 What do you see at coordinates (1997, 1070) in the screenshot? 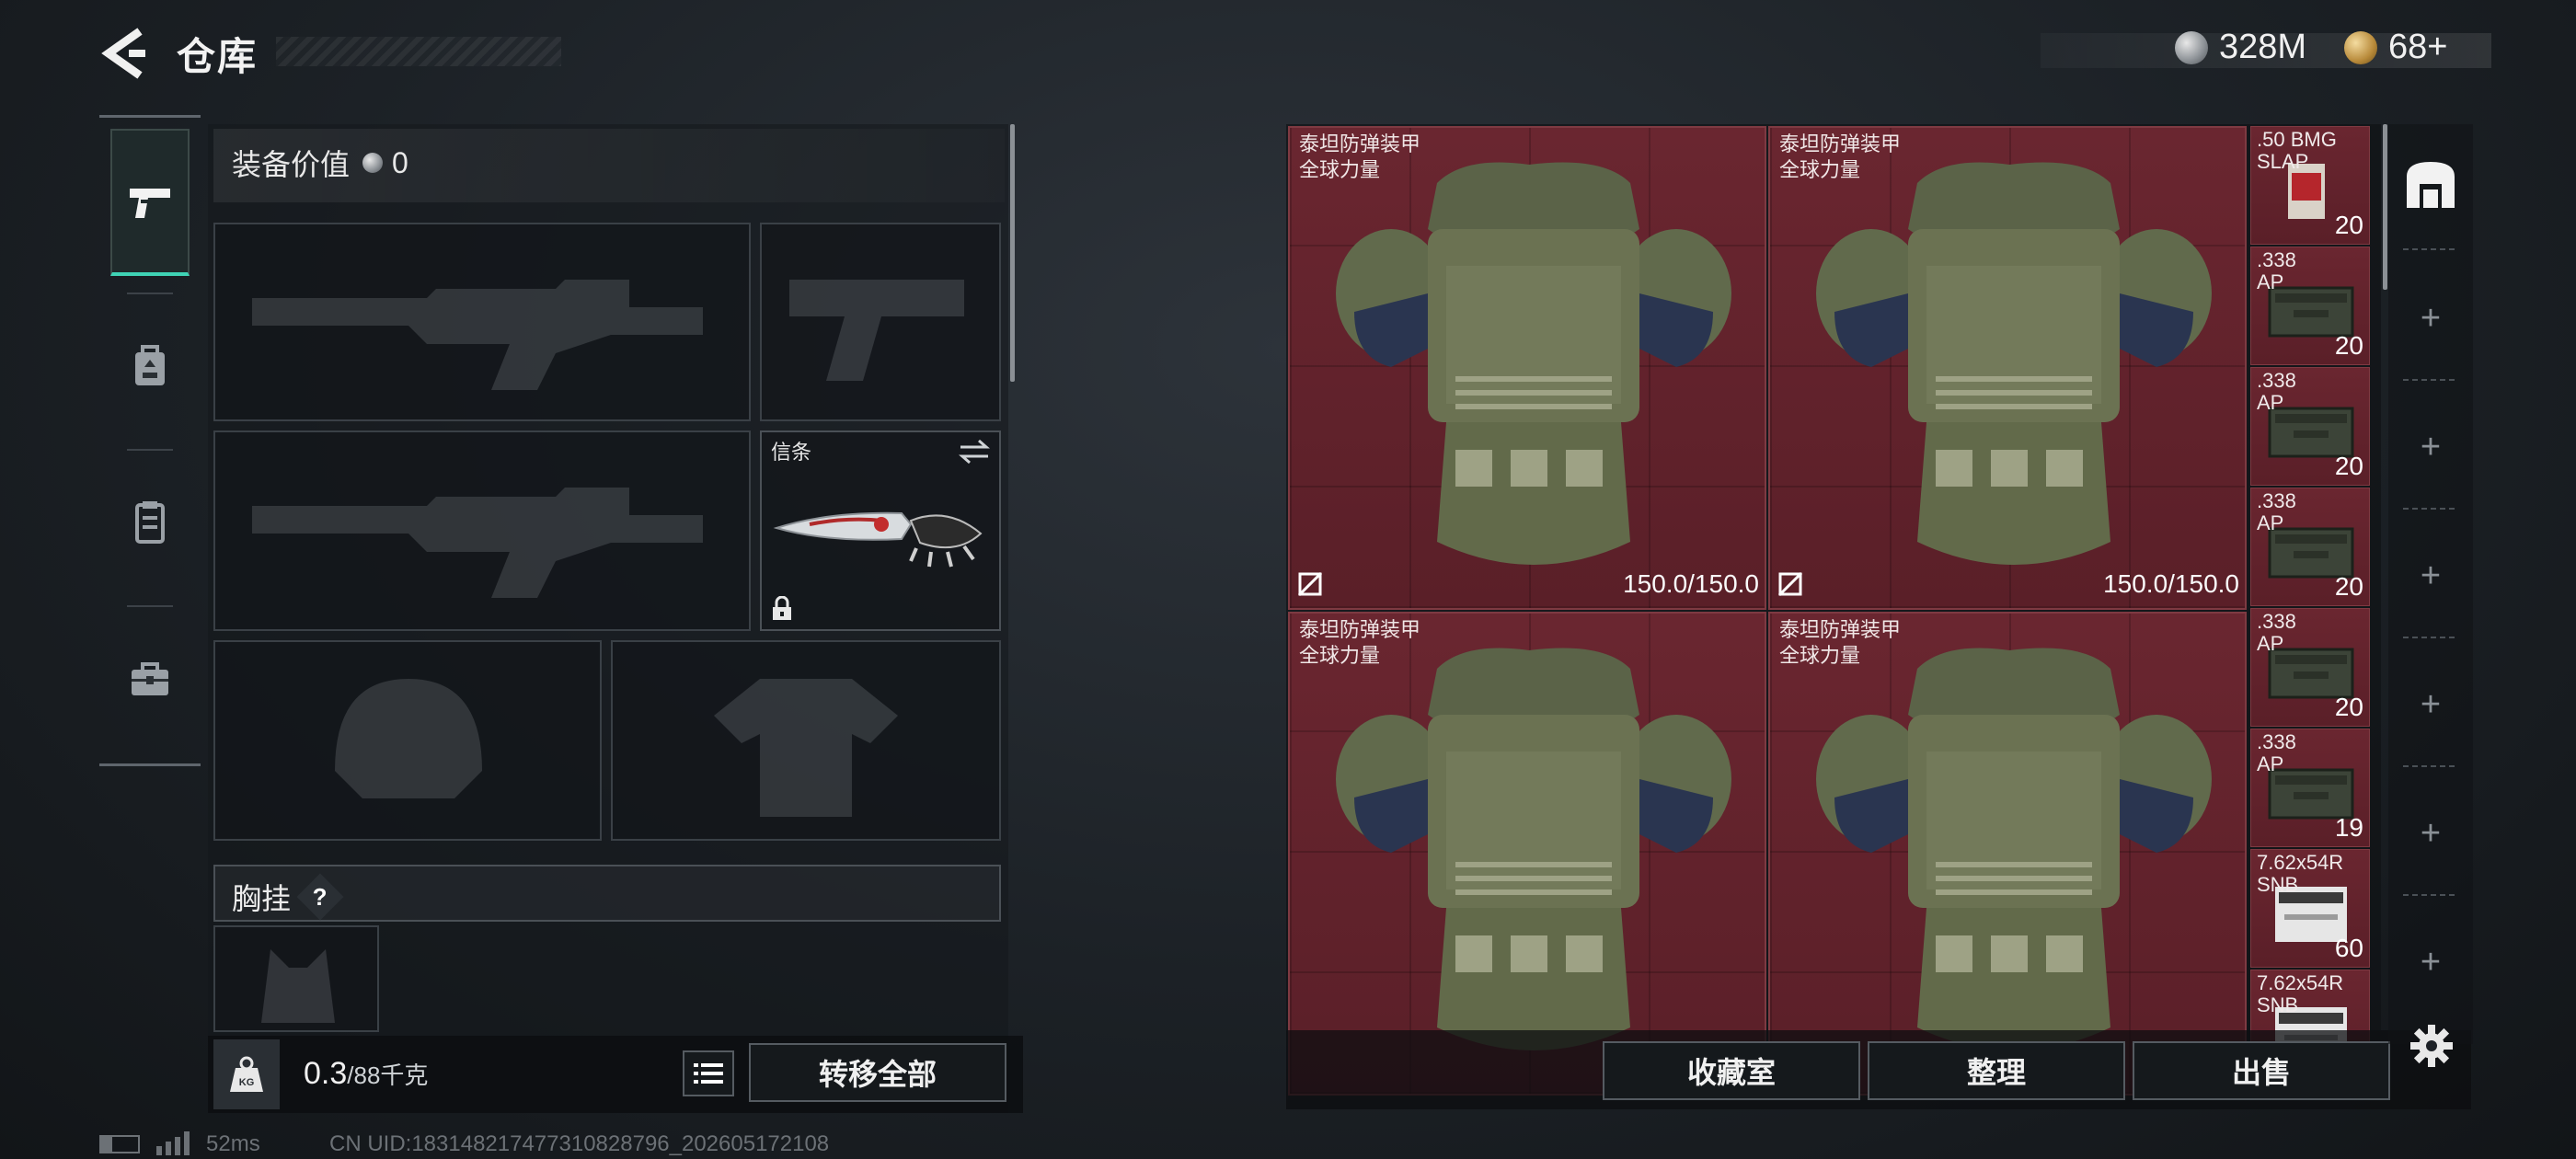
I see `sort-button: 整理` at bounding box center [1997, 1070].